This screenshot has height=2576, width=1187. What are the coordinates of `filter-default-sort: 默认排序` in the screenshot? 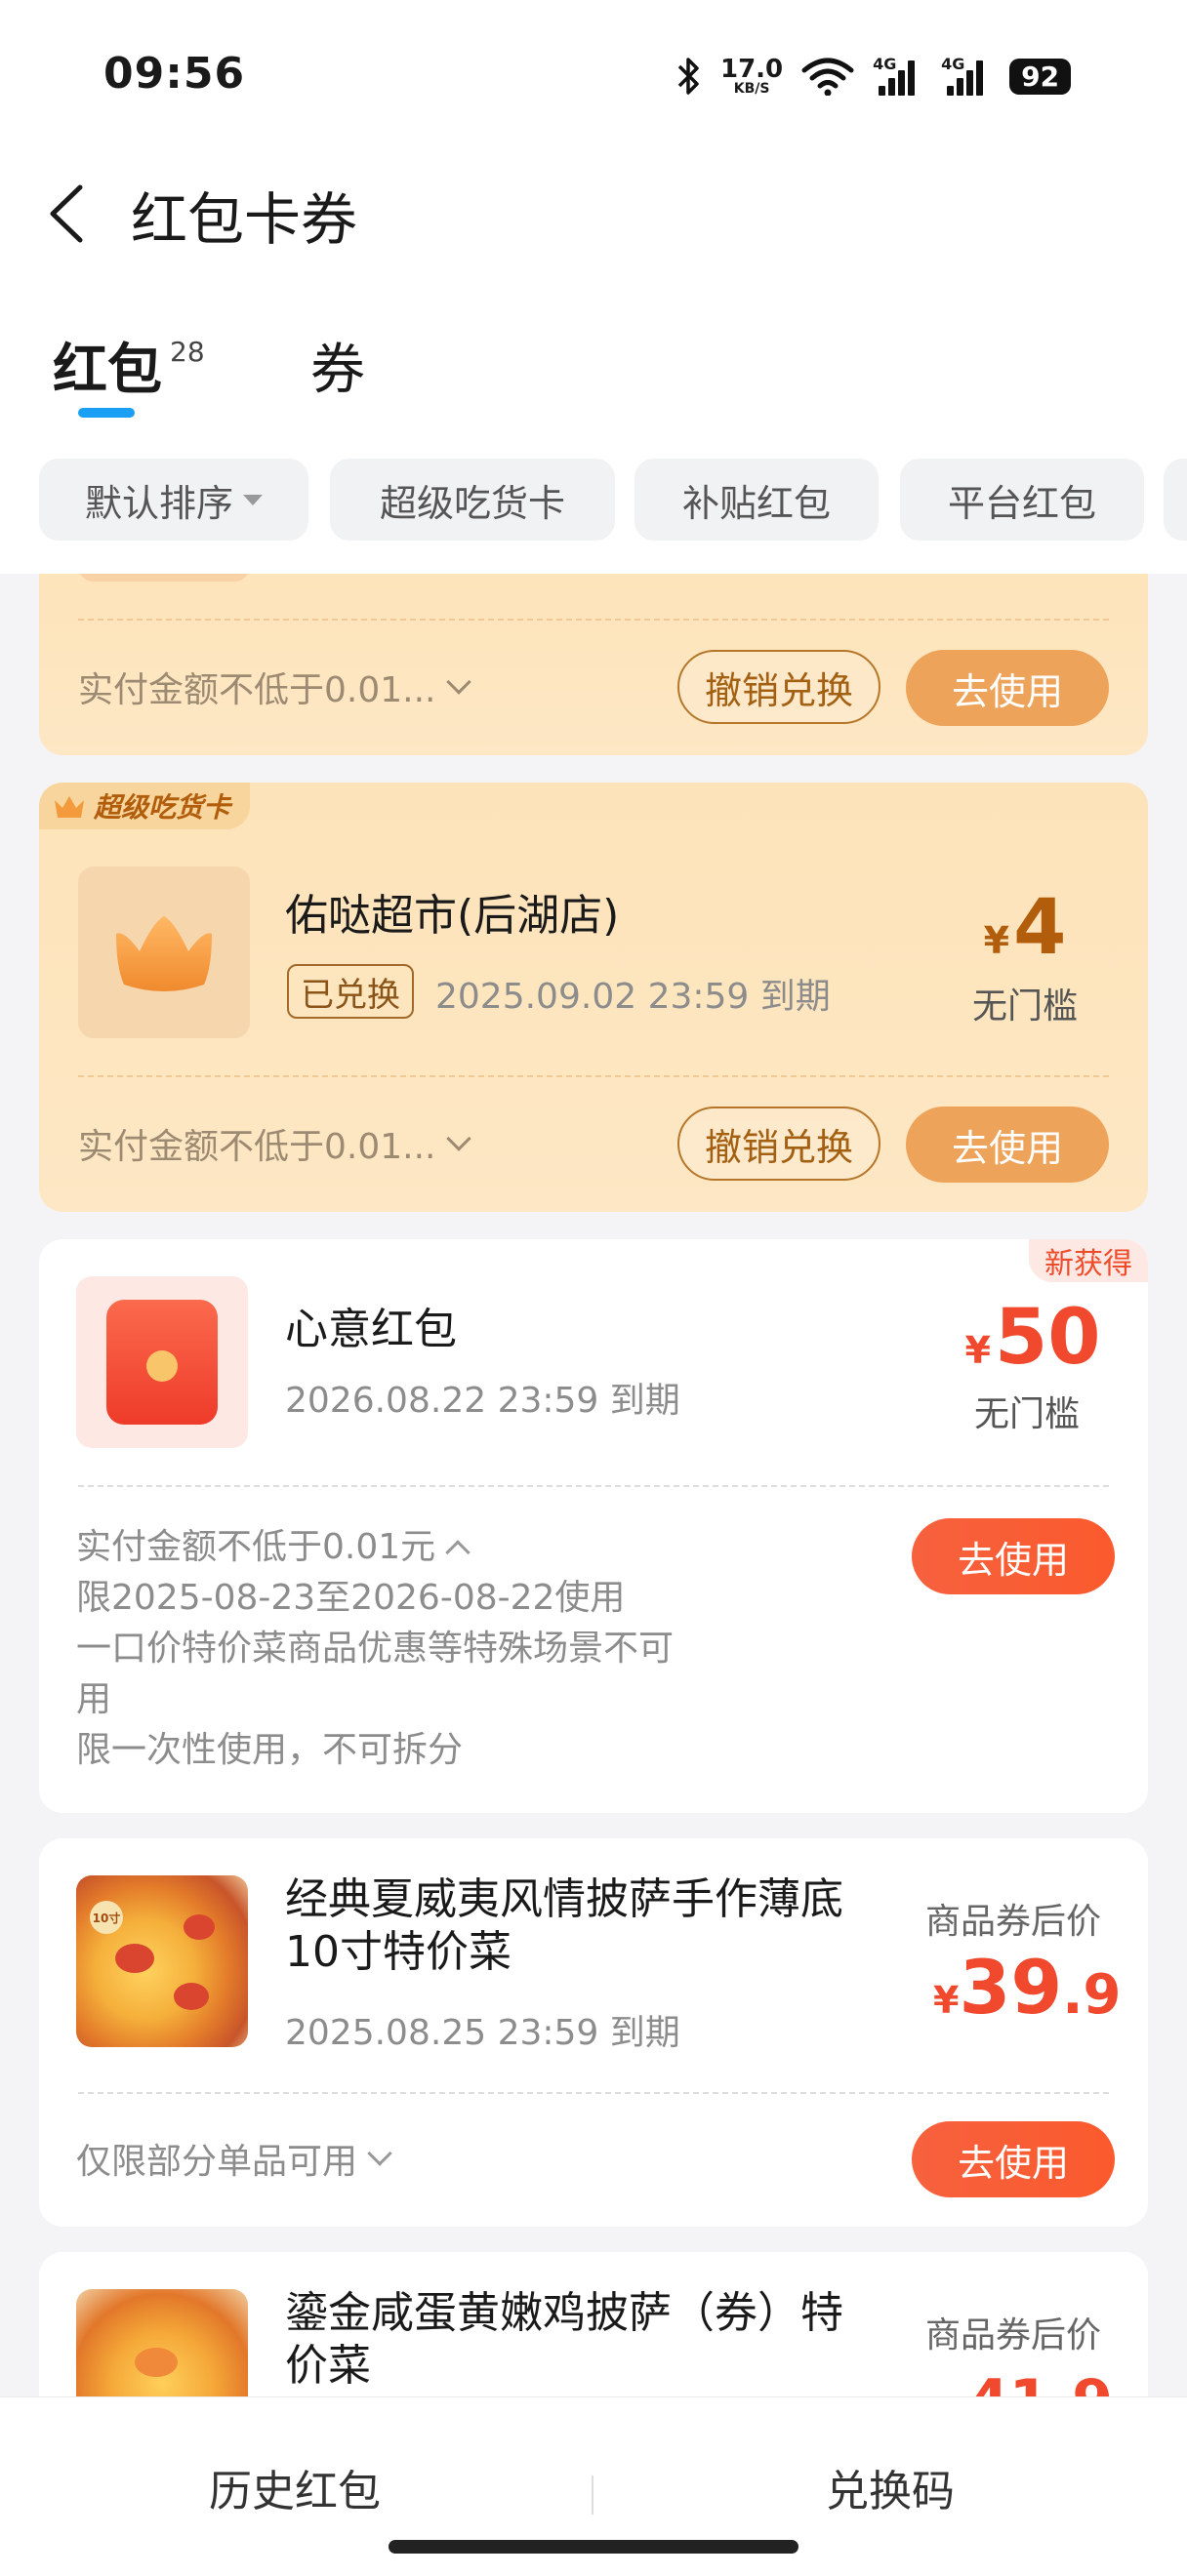 It's located at (173, 500).